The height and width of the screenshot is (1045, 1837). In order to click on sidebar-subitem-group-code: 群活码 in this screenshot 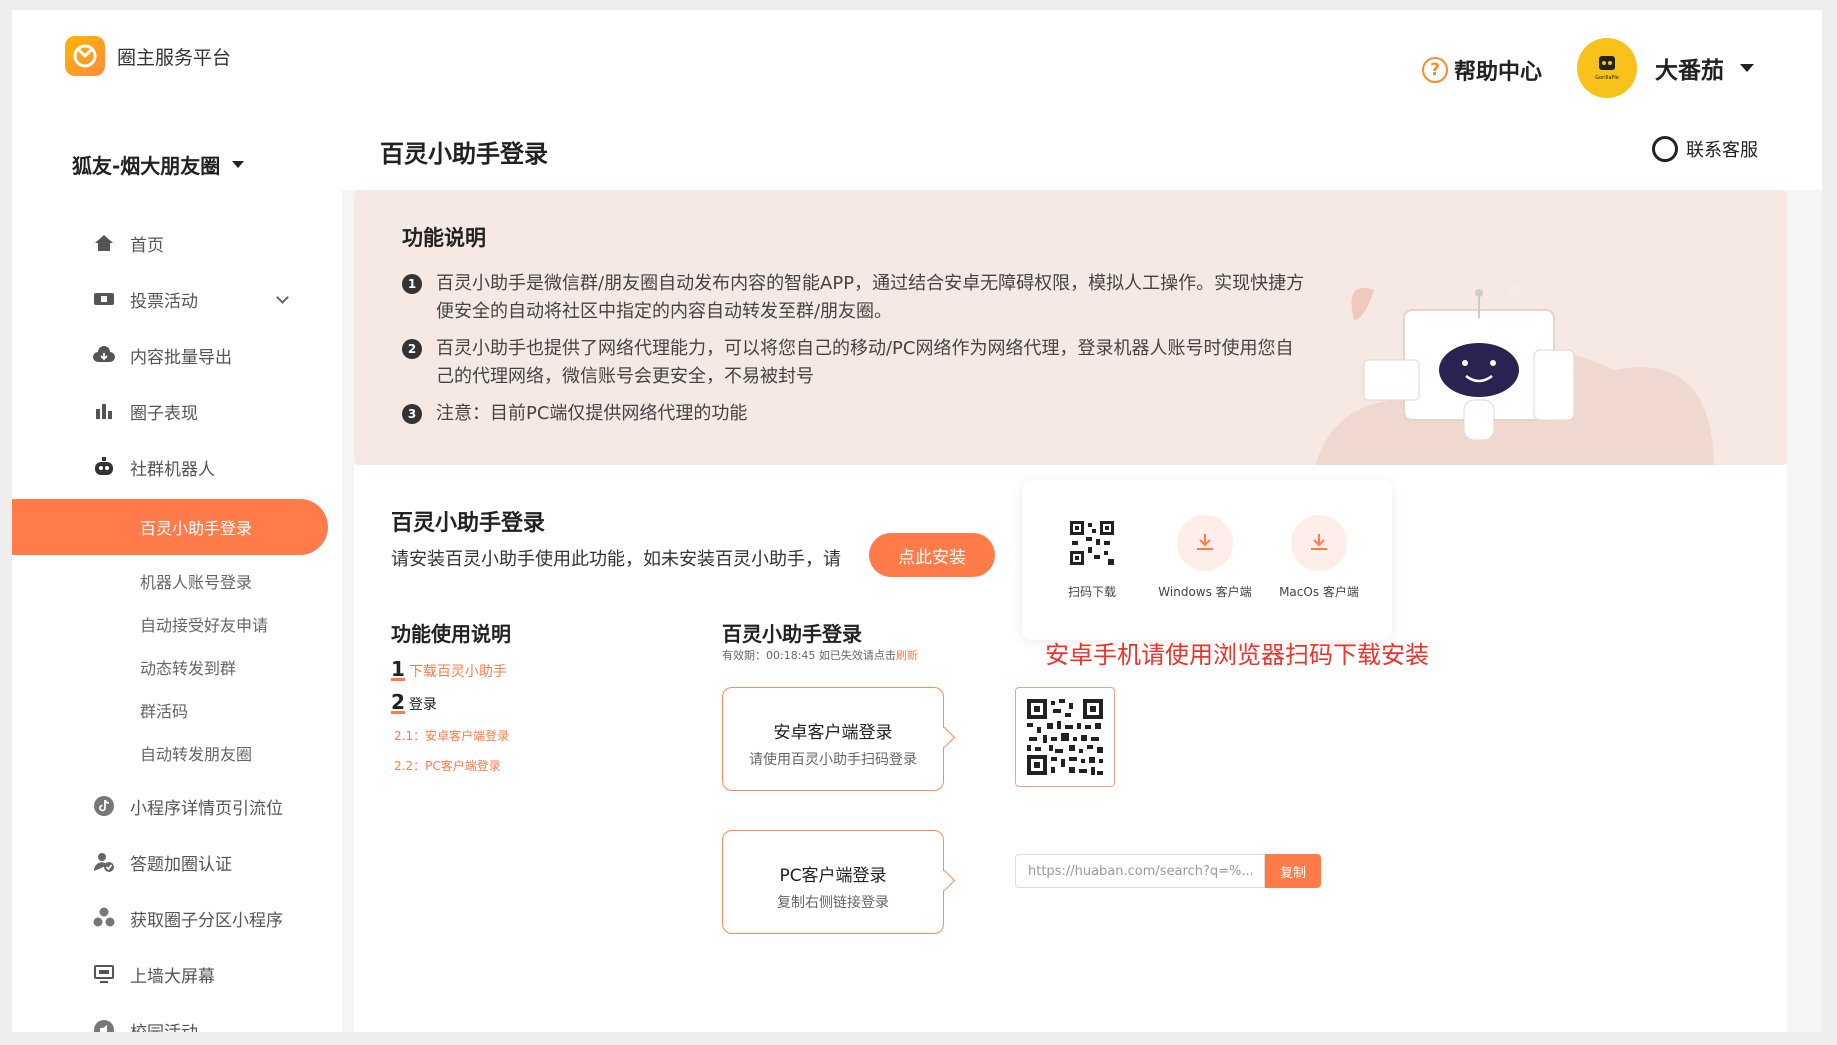, I will do `click(177, 709)`.